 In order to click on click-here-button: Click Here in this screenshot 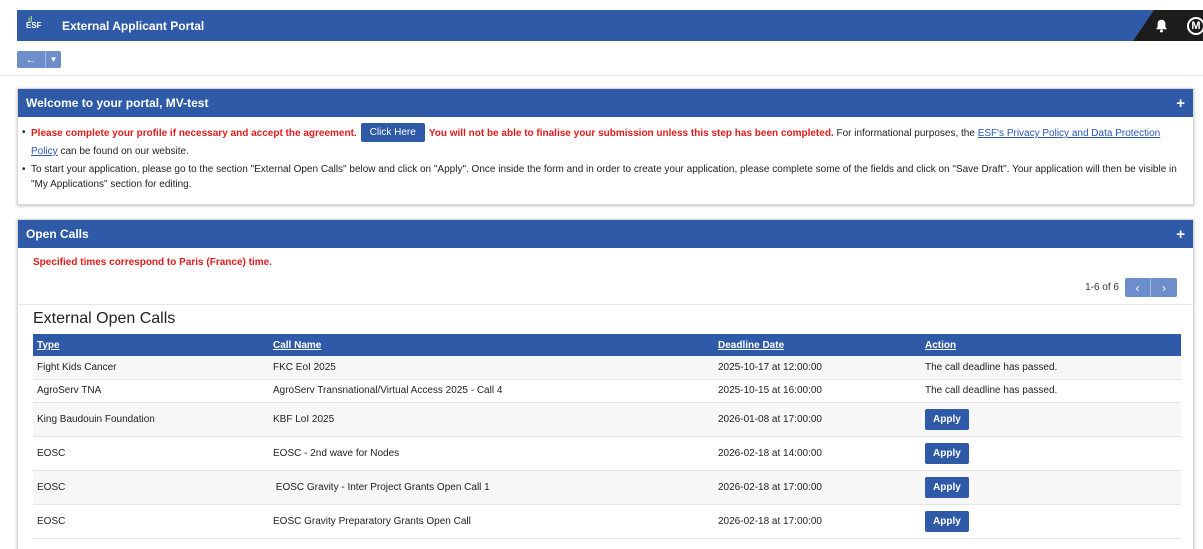, I will do `click(392, 132)`.